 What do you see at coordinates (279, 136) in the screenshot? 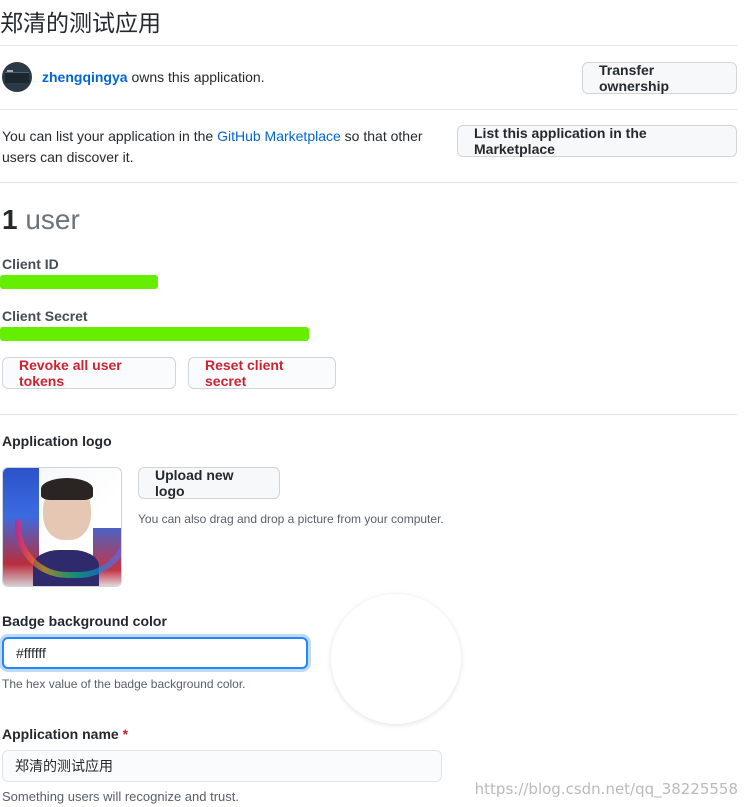
I see `marketplace-link: GitHub Marketplace` at bounding box center [279, 136].